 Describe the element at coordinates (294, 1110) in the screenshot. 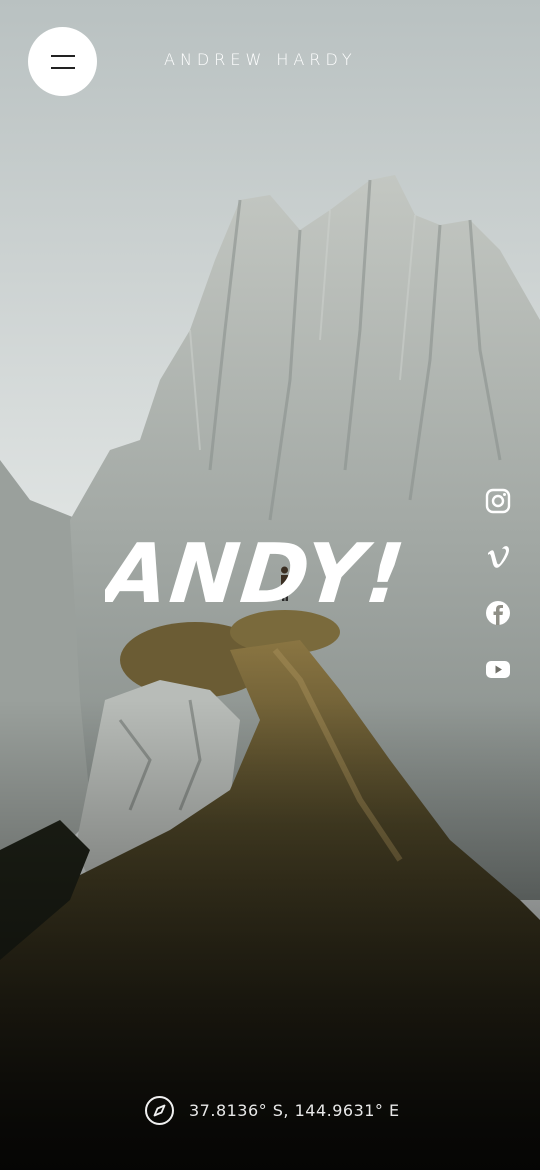

I see `coordinates-text: 37.8136° S, 144.9631° E` at that location.